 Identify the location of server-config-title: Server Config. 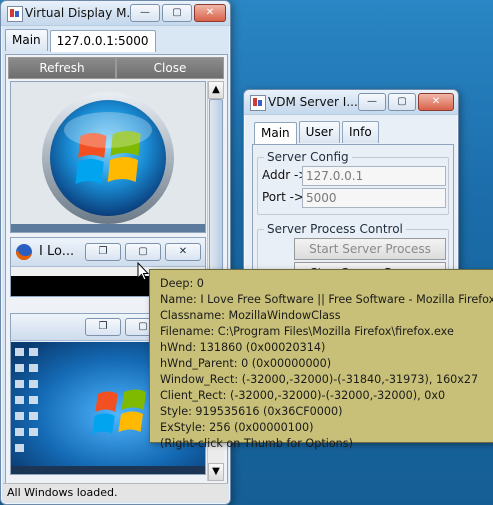
(308, 157).